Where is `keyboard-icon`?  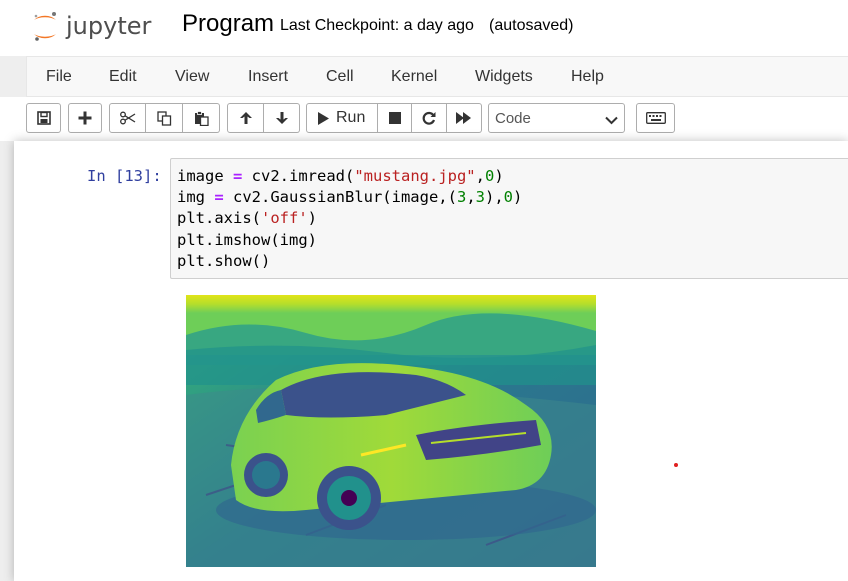 keyboard-icon is located at coordinates (655, 118).